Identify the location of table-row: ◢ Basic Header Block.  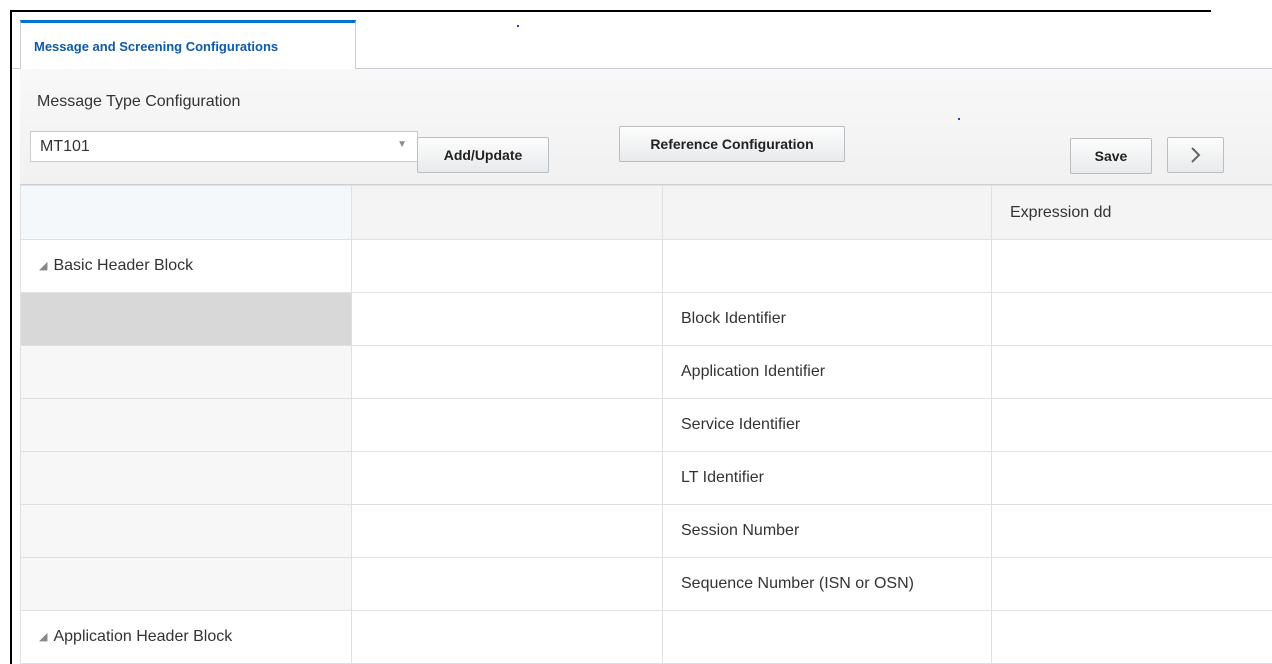
(646, 266).